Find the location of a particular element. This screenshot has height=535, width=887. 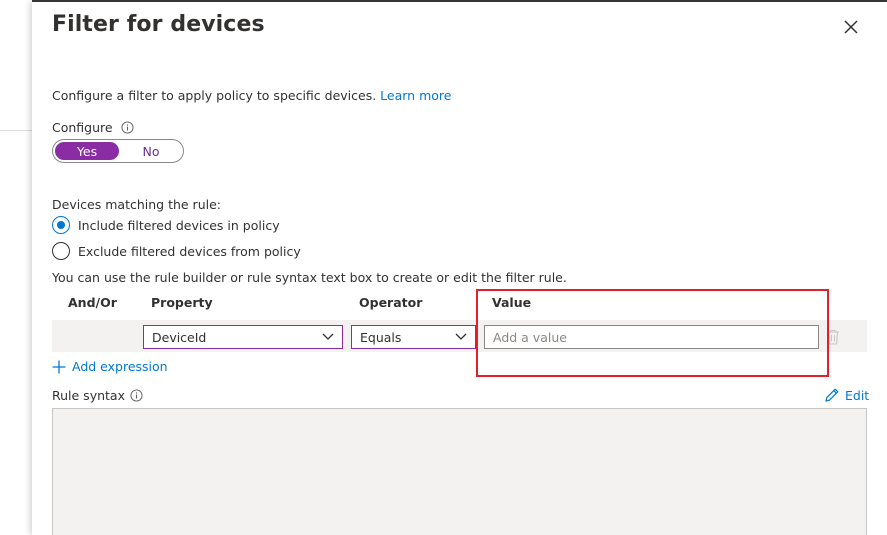

configure-label: Configure is located at coordinates (93, 127).